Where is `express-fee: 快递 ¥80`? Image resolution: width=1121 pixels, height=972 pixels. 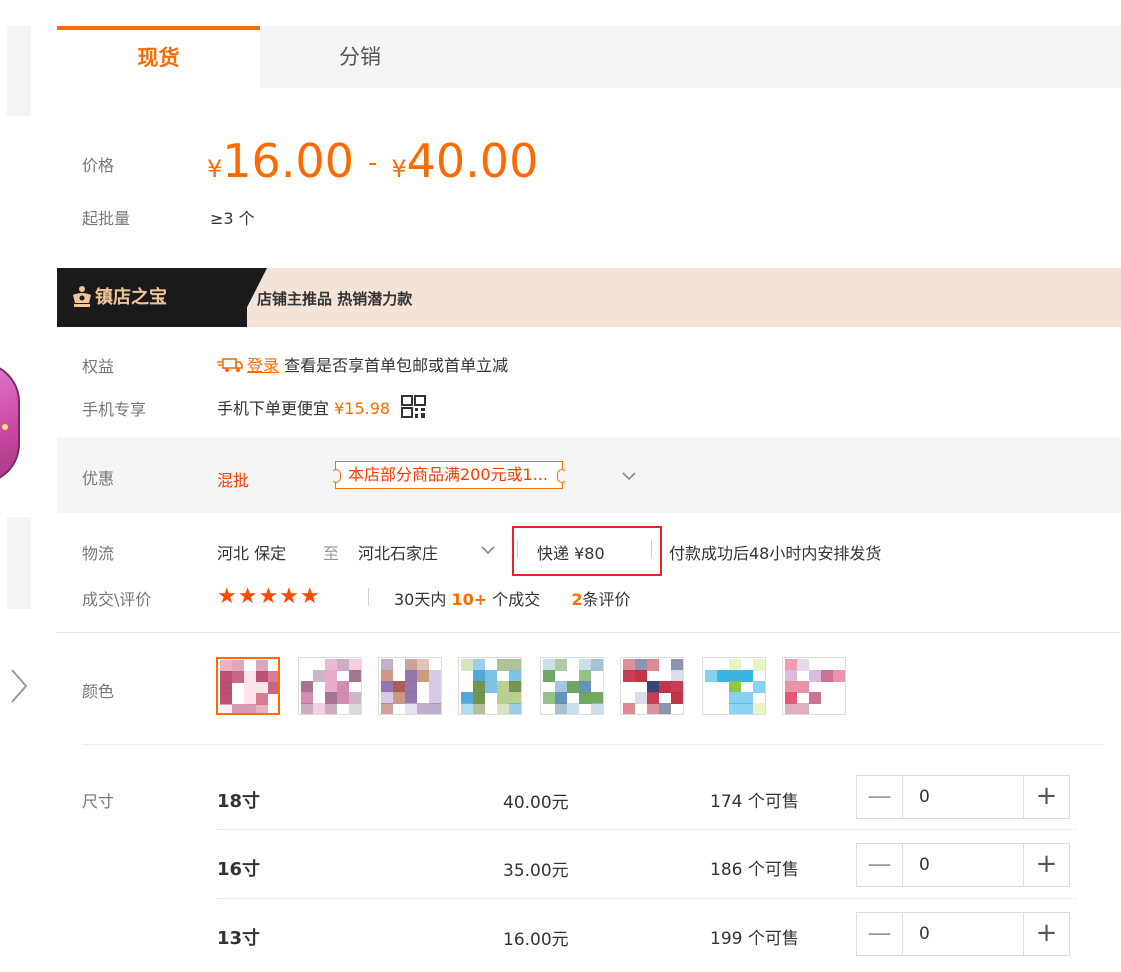
express-fee: 快递 ¥80 is located at coordinates (571, 553).